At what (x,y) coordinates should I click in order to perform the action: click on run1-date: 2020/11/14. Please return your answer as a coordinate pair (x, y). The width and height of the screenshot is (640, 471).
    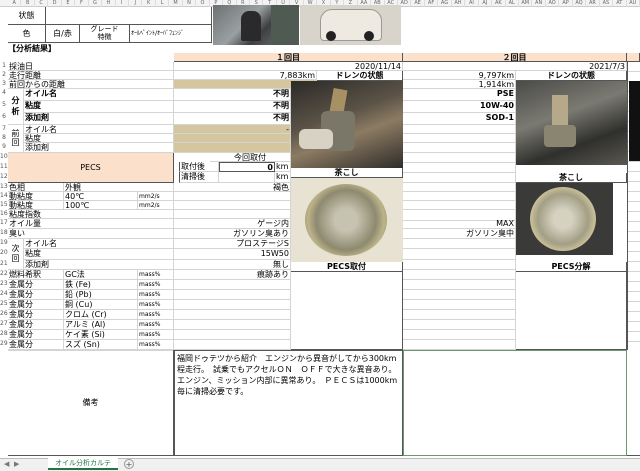
    Looking at the image, I should click on (288, 66).